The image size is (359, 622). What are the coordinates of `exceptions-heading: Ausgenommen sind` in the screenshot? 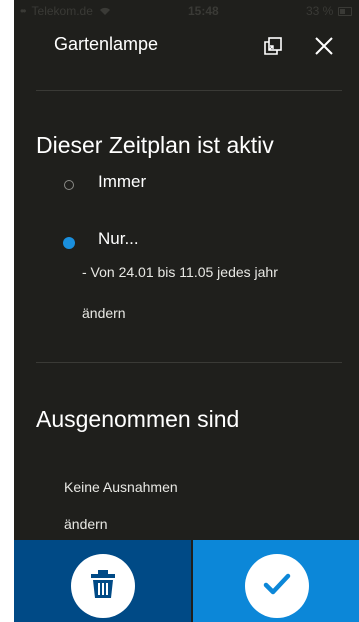 It's located at (138, 419).